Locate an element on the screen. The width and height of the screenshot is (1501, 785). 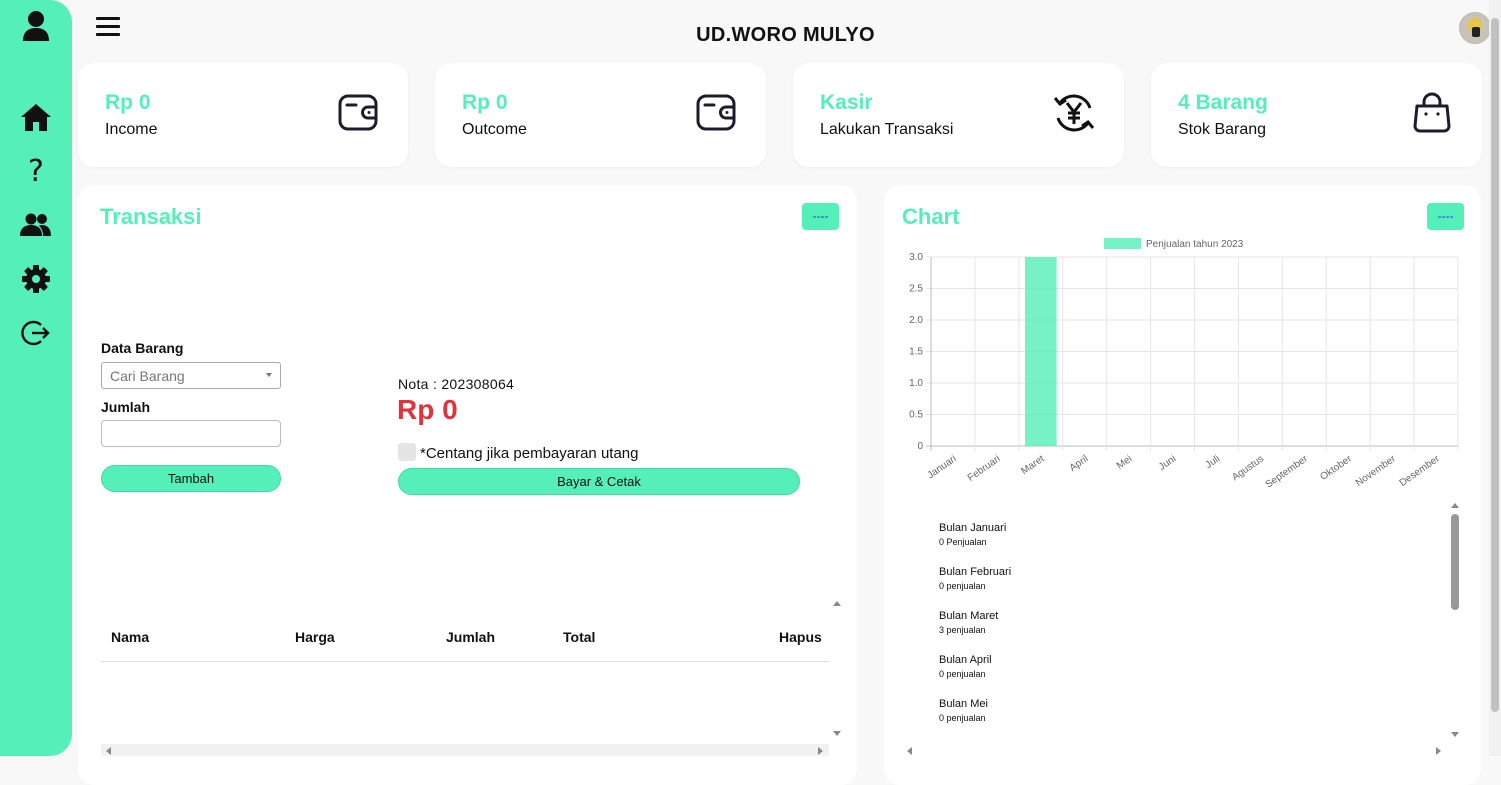
y-tick-label: 2.5 is located at coordinates (916, 289).